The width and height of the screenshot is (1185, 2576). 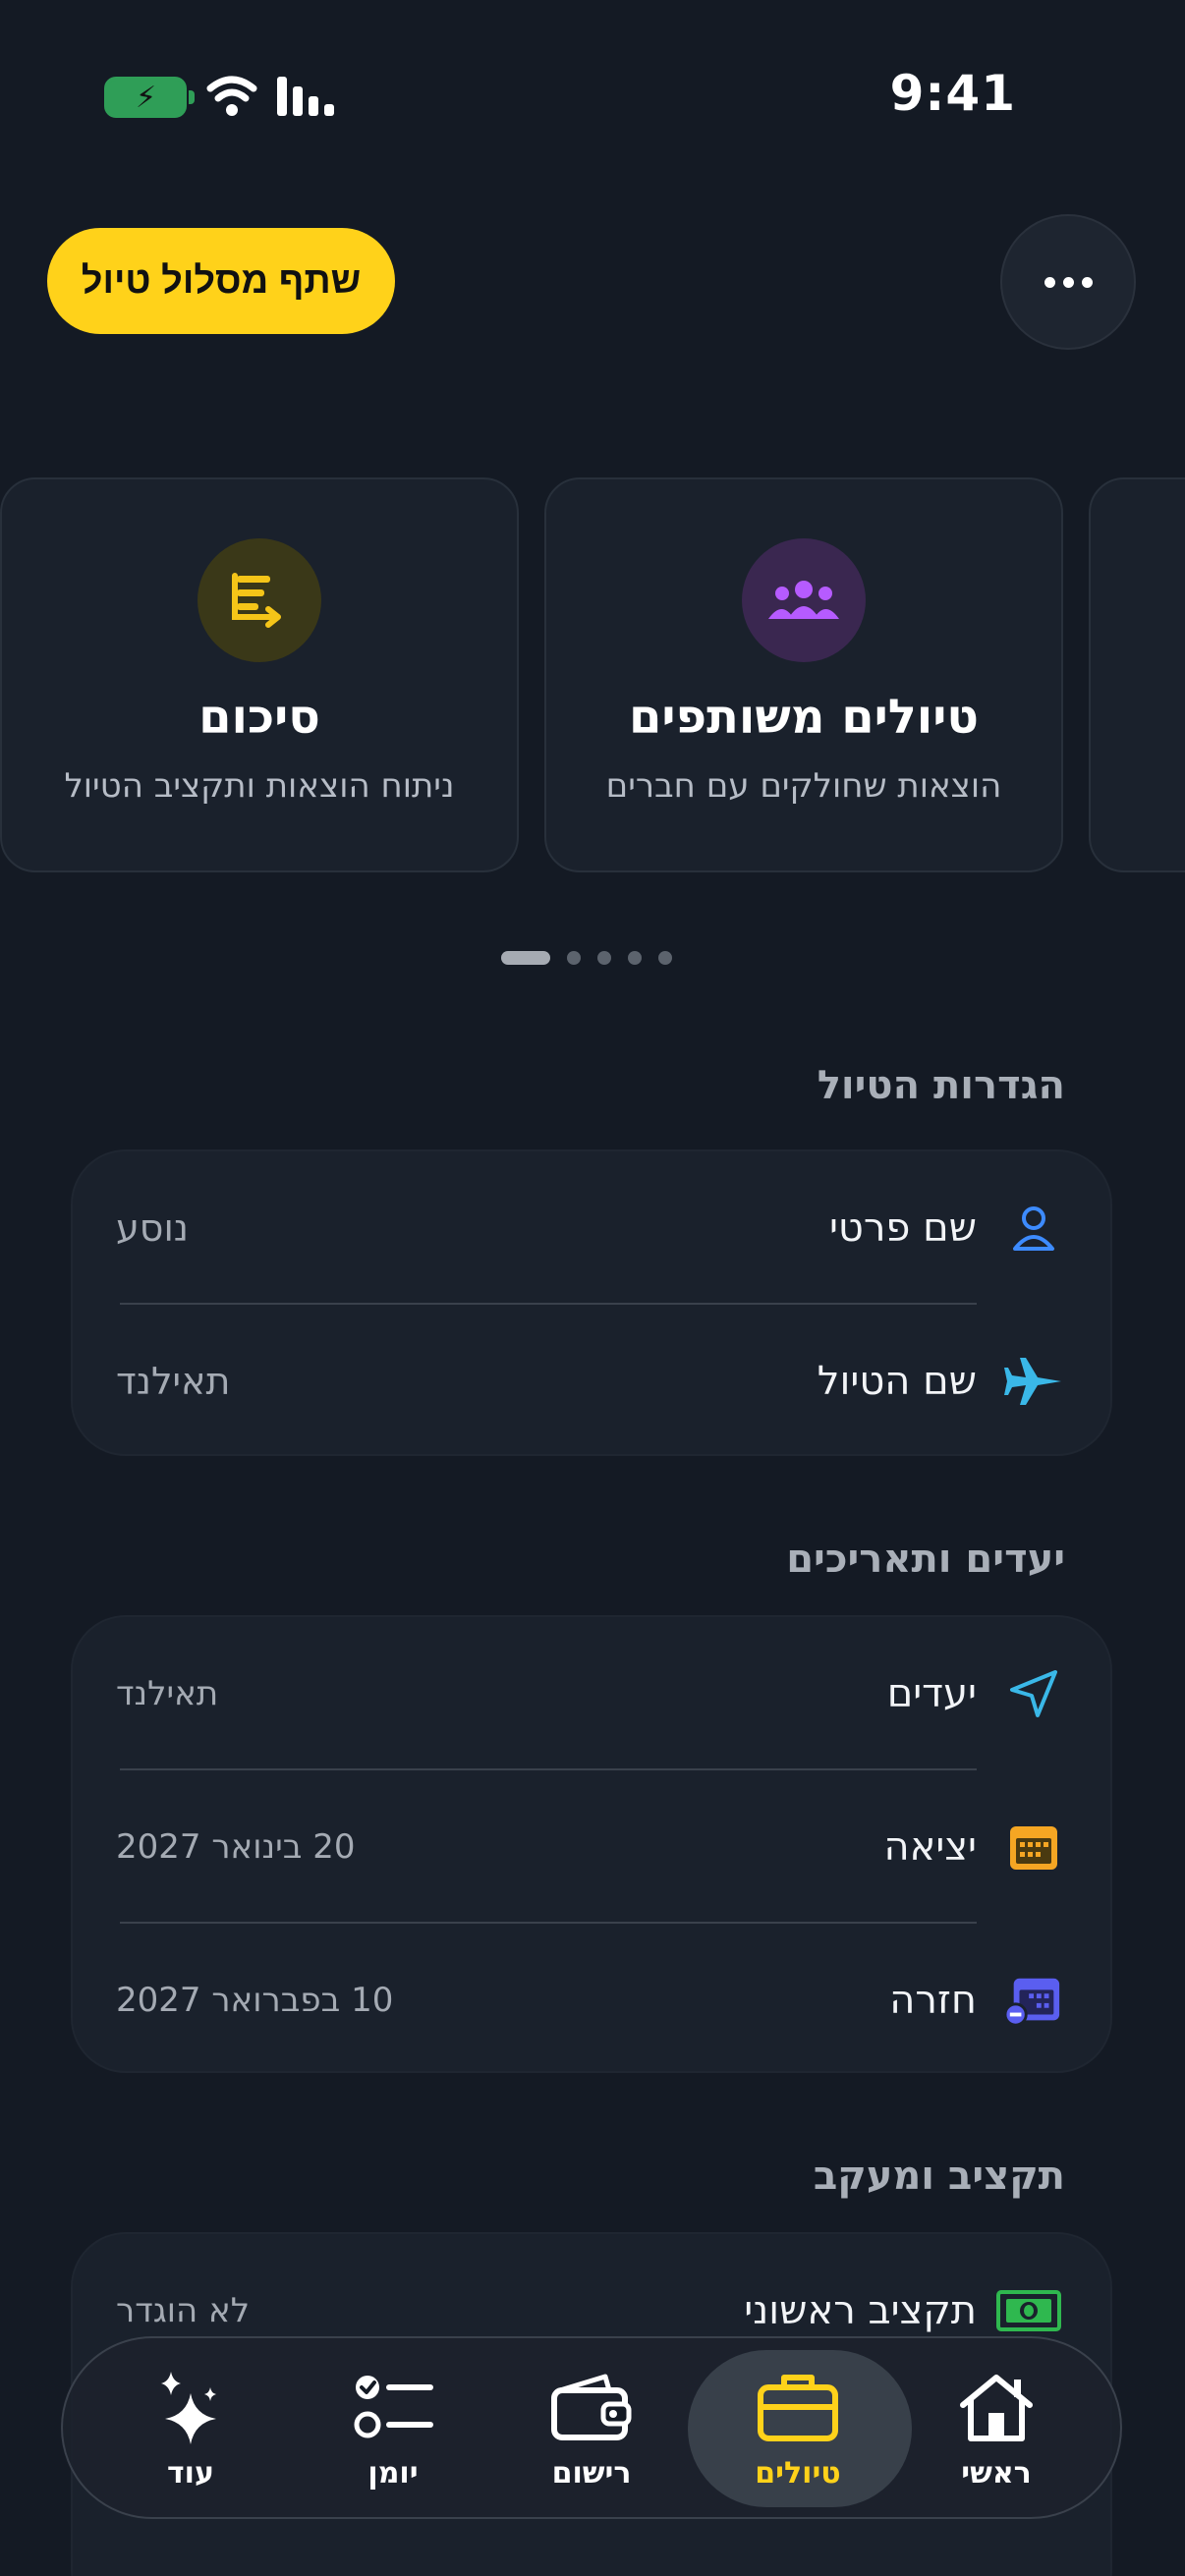 I want to click on budget-title: תקציב ומעקב, so click(x=939, y=2176).